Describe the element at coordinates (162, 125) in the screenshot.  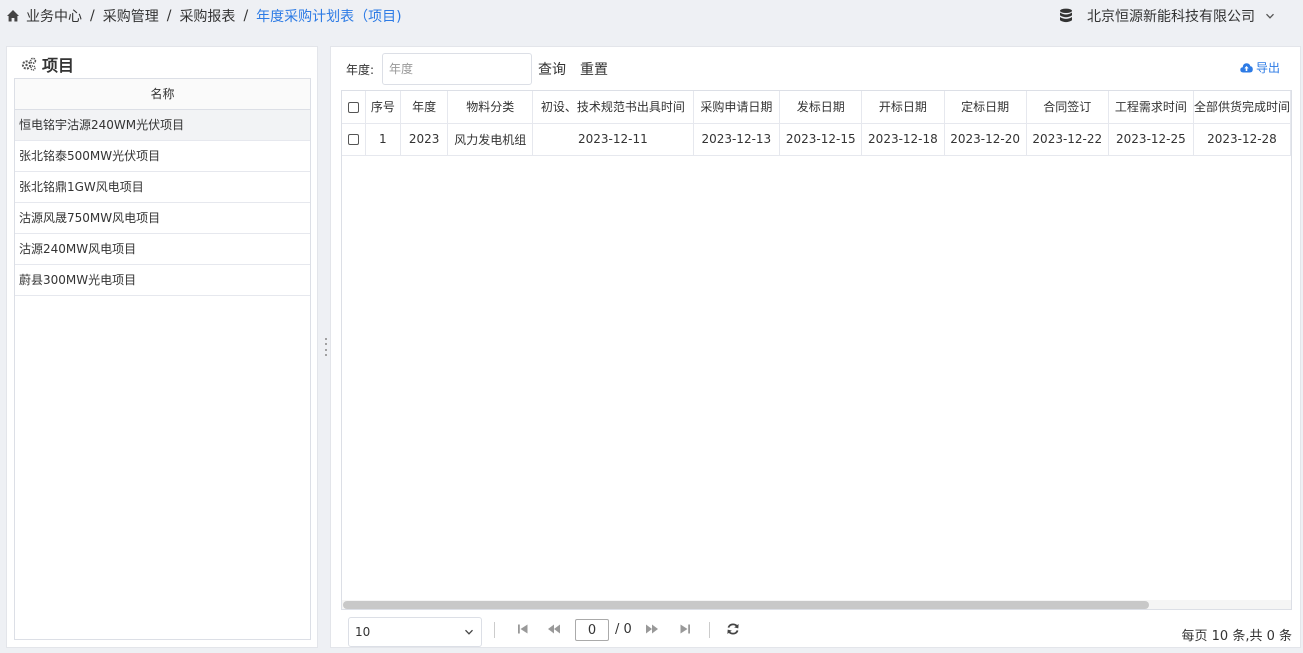
I see `project-item: 恒电铭宇沽源240WM光伏项目` at that location.